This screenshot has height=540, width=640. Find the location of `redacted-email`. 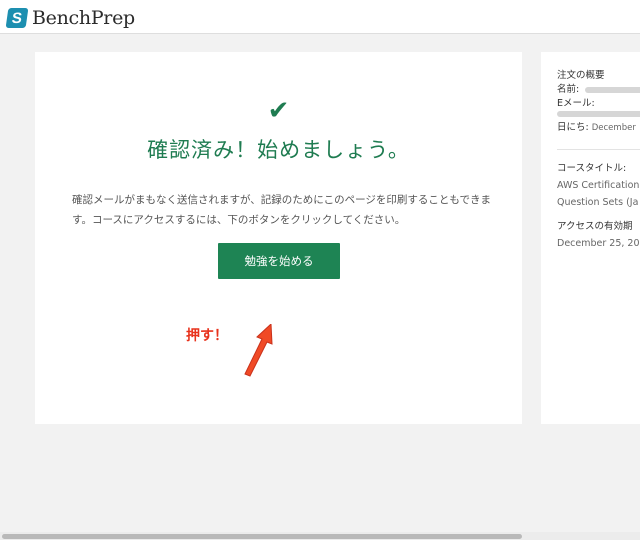

redacted-email is located at coordinates (598, 114).